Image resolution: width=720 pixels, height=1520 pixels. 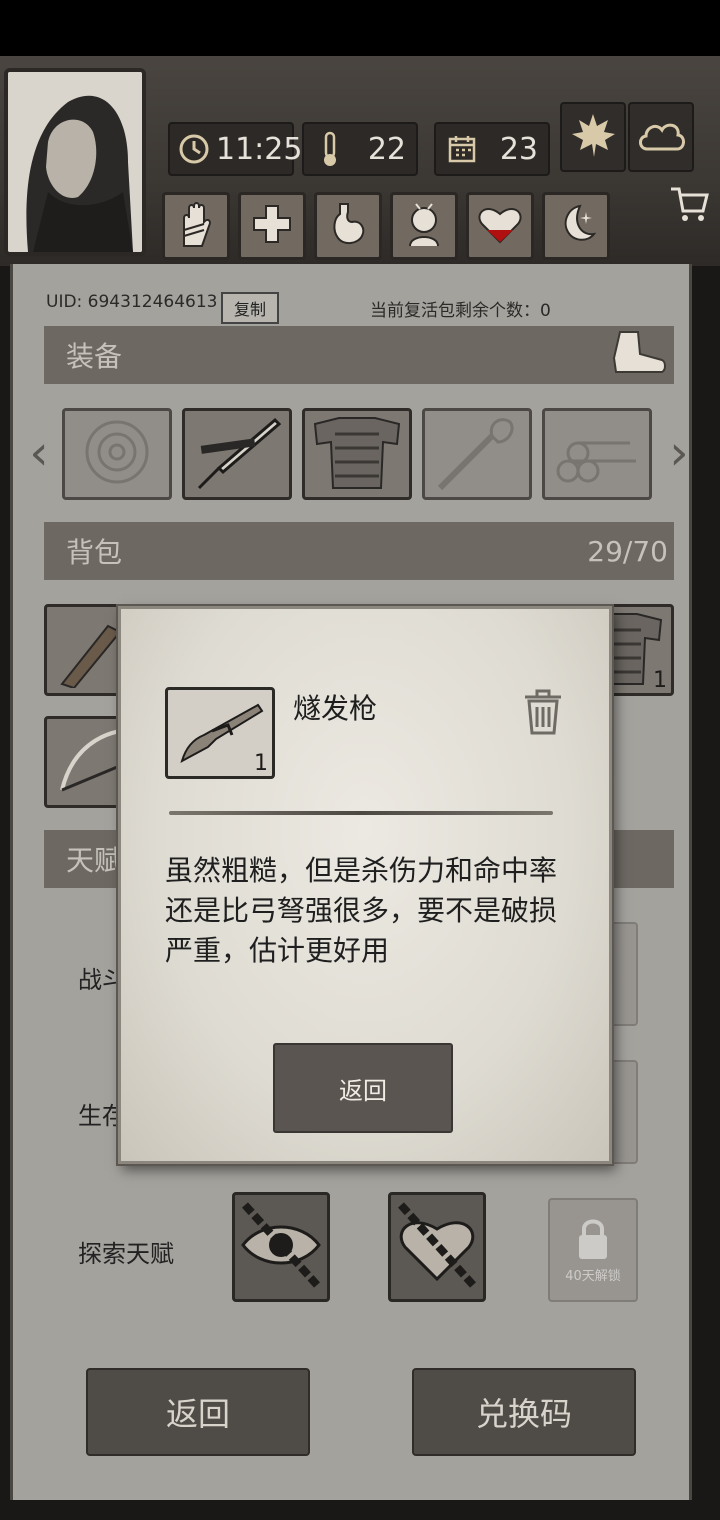 I want to click on shop-cart-button, so click(x=689, y=205).